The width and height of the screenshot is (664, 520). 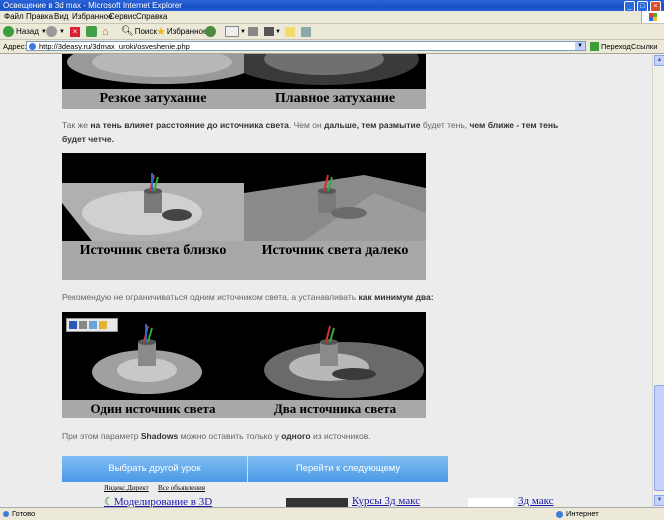 I want to click on back-button: Назад ▼, so click(x=25, y=31).